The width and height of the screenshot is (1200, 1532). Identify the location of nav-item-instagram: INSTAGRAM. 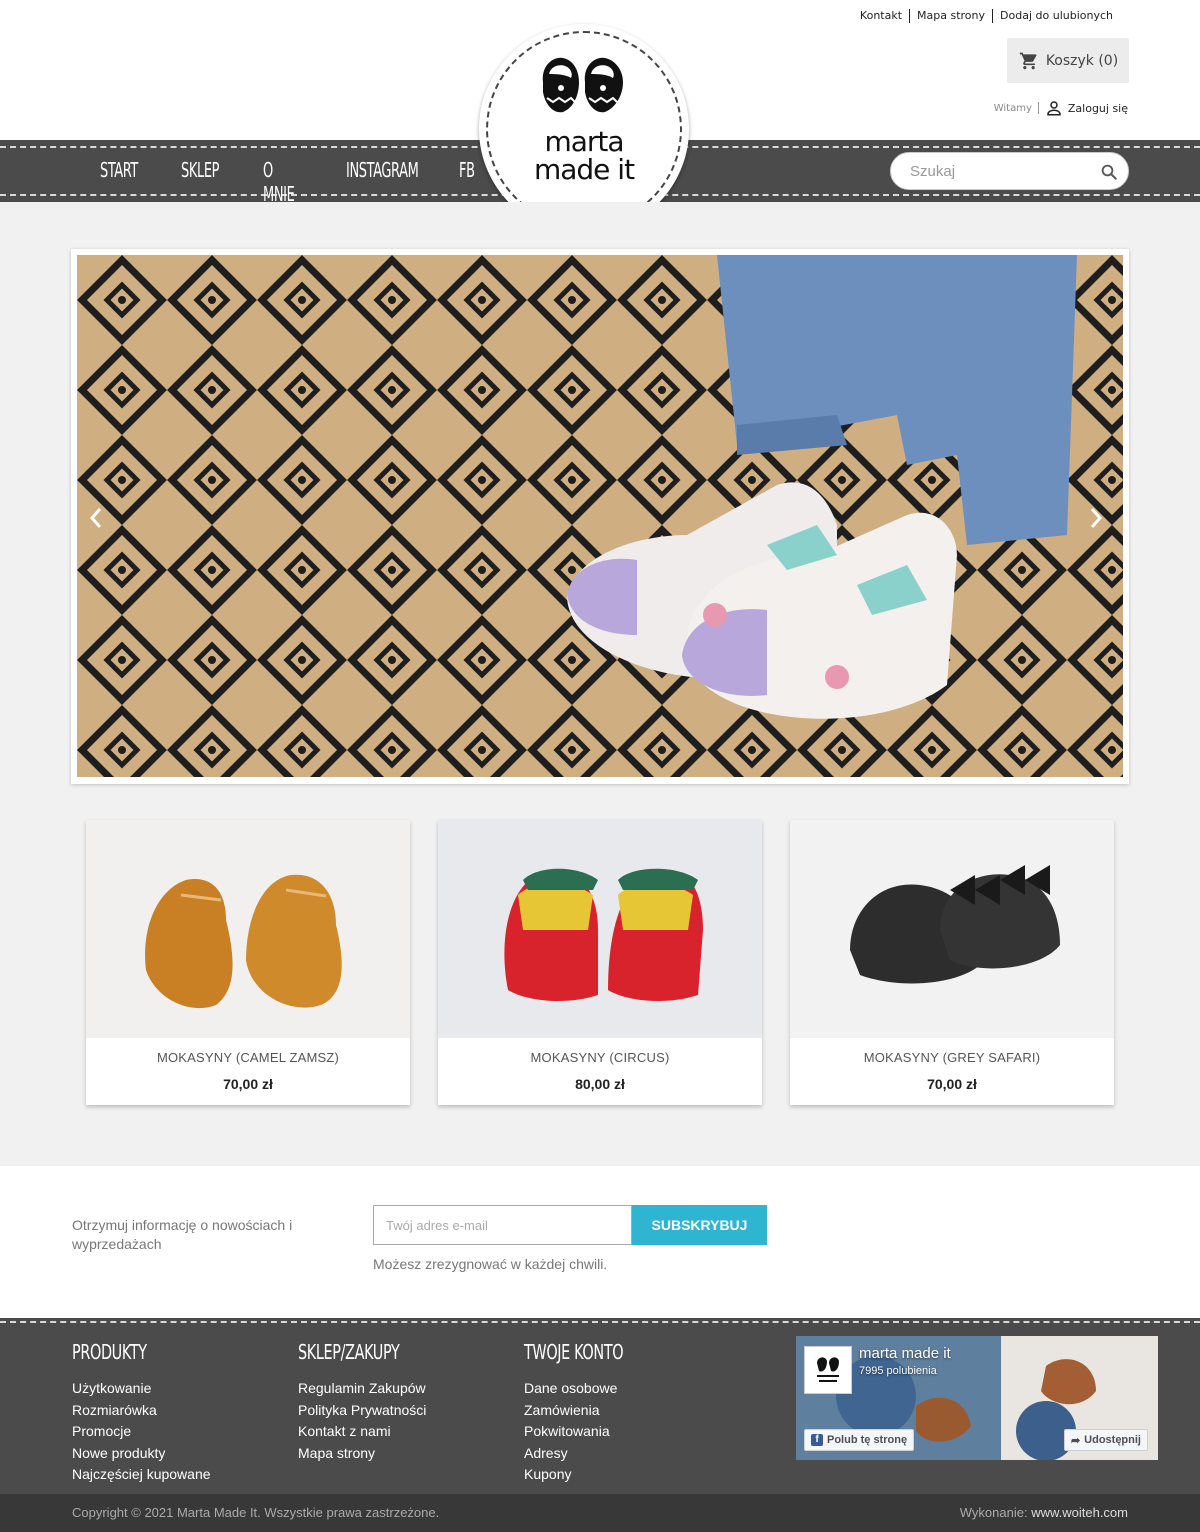
(382, 182).